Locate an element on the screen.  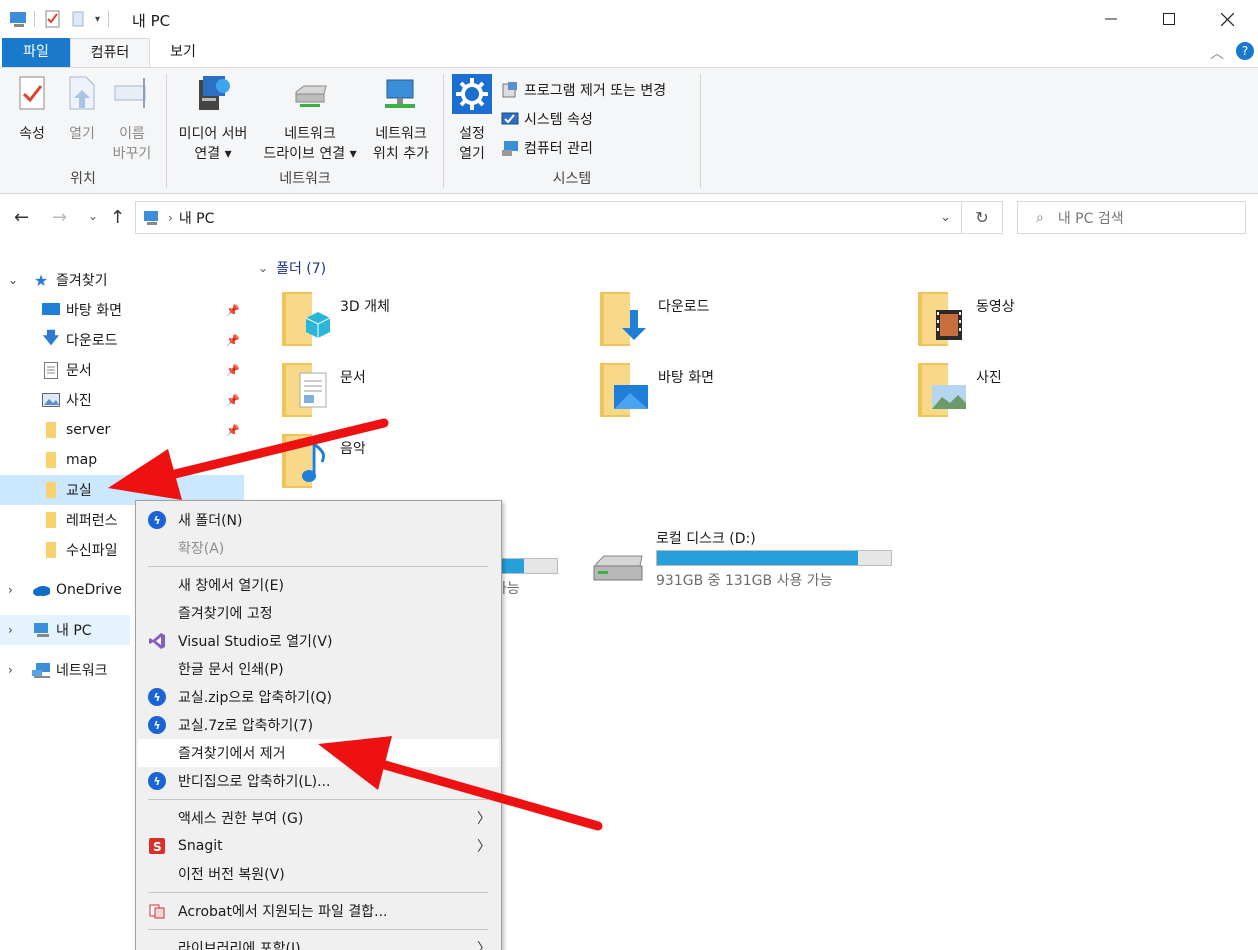
folder-desktop: 바탕 화면 is located at coordinates (750, 394).